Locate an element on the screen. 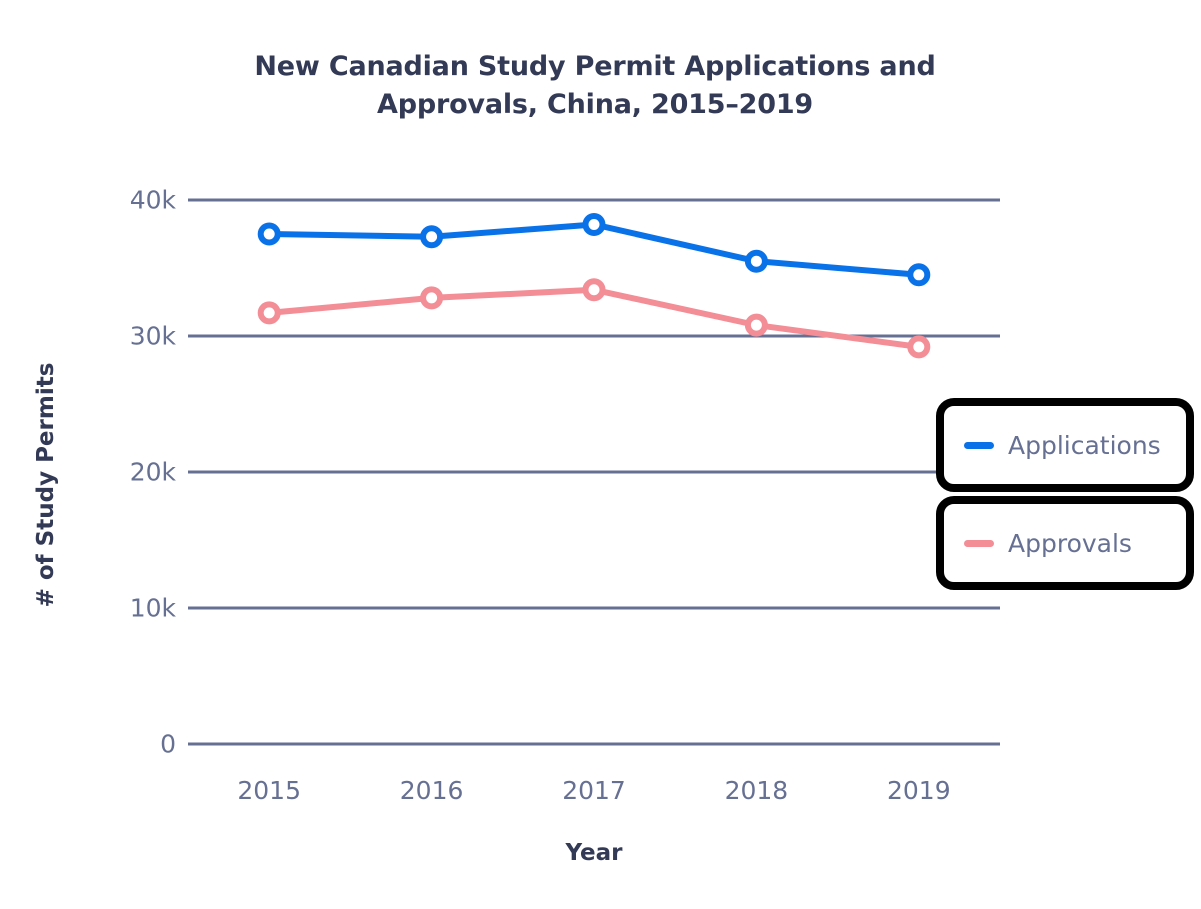  legend-item-approvals: Approvals is located at coordinates (1065, 543).